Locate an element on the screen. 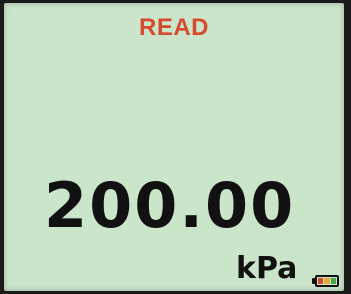  battery-icon is located at coordinates (327, 281).